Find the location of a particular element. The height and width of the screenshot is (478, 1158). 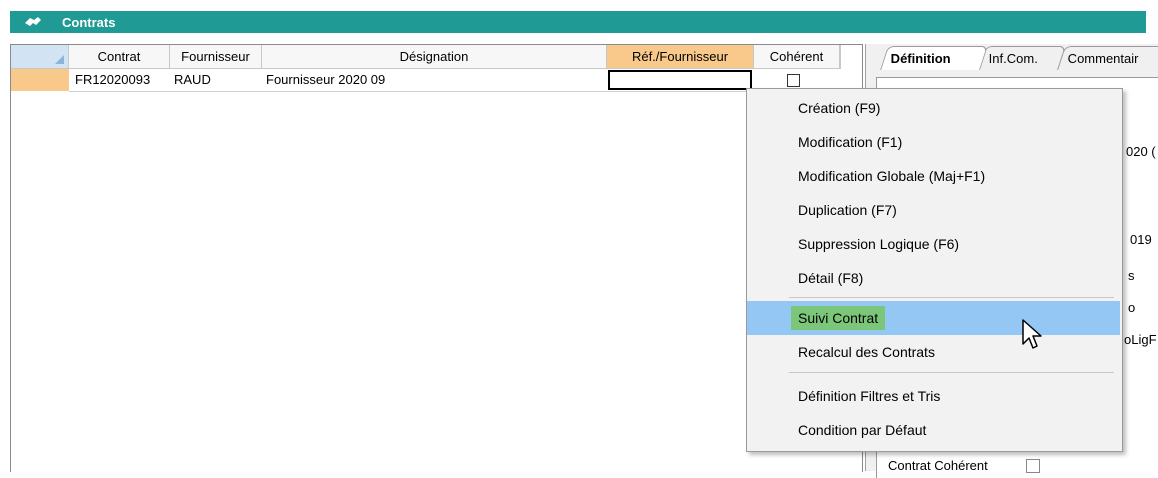

column-header-designation: Désignation is located at coordinates (434, 57).